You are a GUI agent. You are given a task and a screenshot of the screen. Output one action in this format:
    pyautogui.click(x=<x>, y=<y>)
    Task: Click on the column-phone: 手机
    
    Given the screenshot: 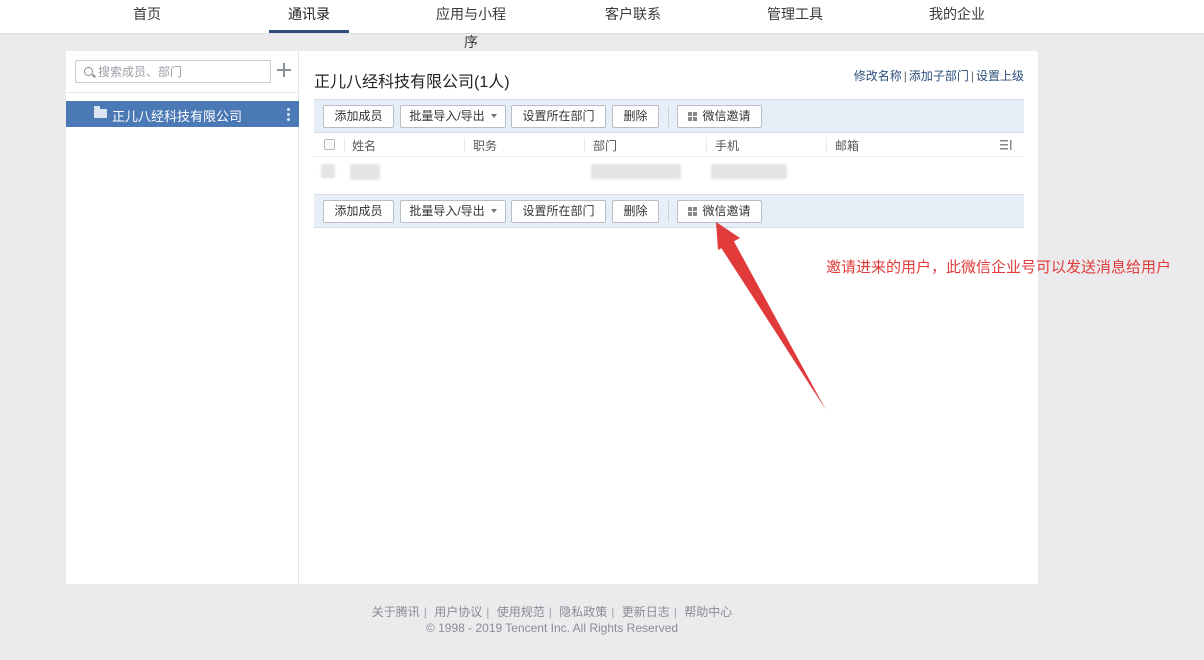 What is the action you would take?
    pyautogui.click(x=727, y=146)
    